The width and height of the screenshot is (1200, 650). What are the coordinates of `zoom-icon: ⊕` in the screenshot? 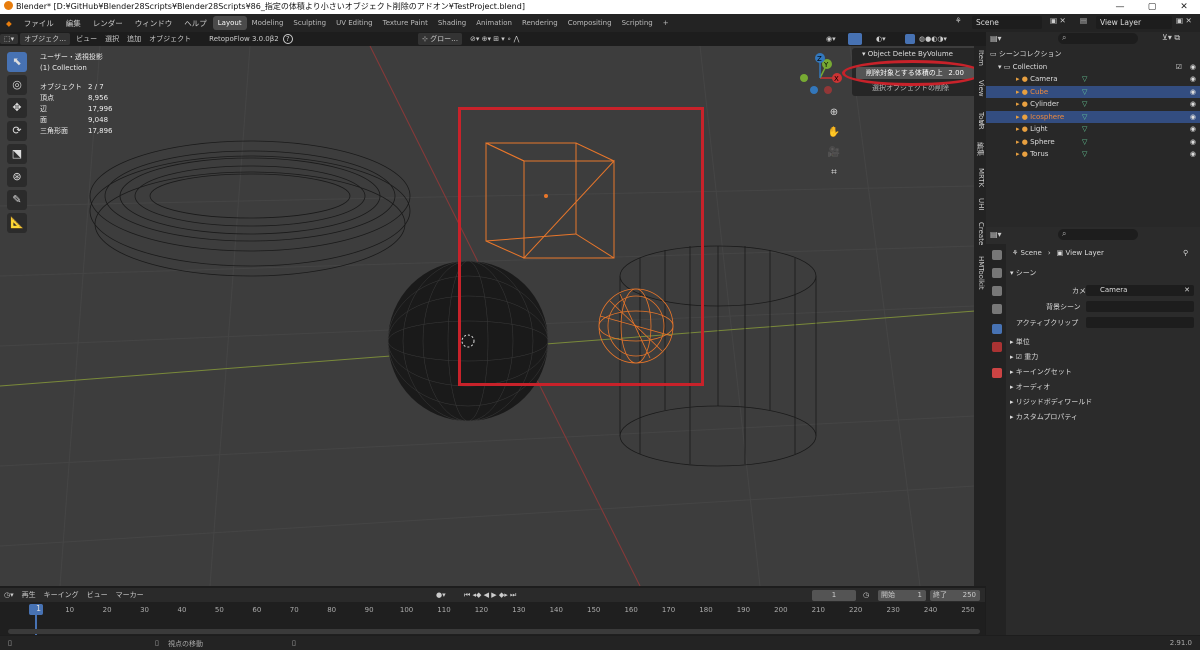 It's located at (834, 113).